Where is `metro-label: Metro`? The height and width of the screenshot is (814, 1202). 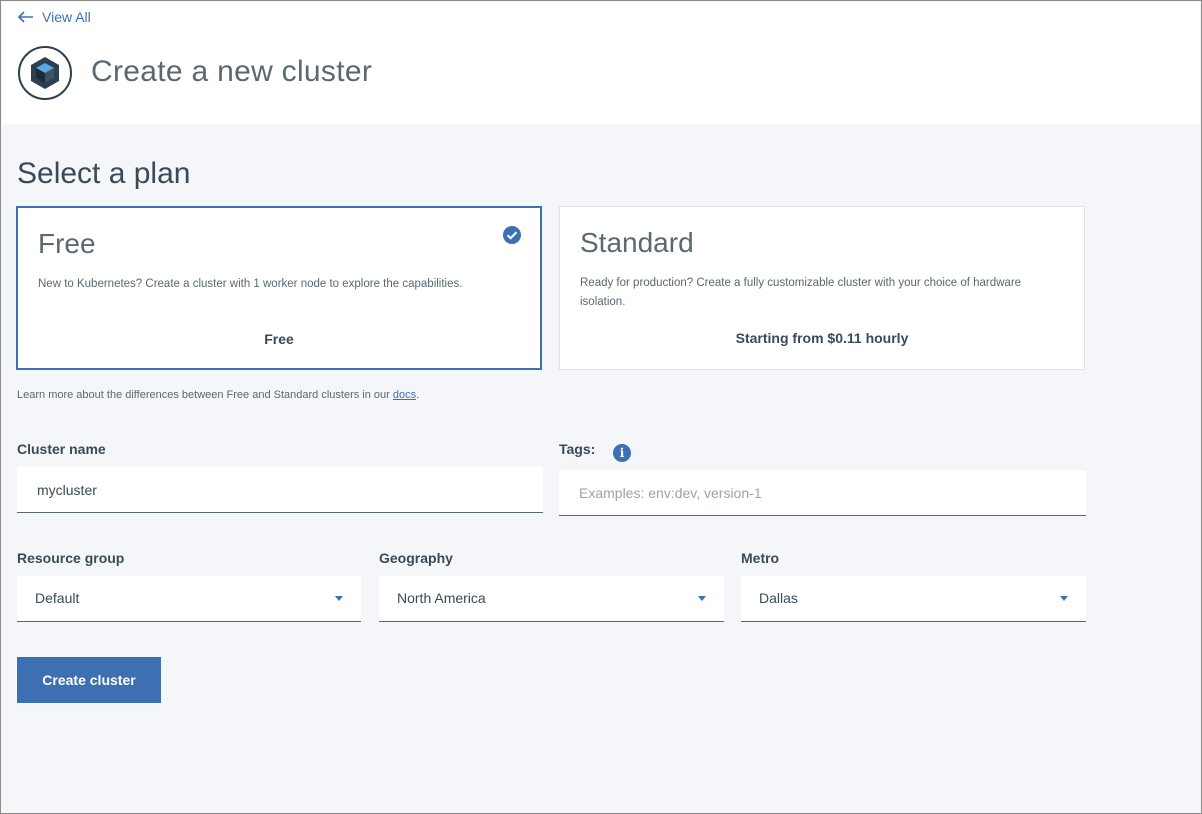
metro-label: Metro is located at coordinates (760, 558).